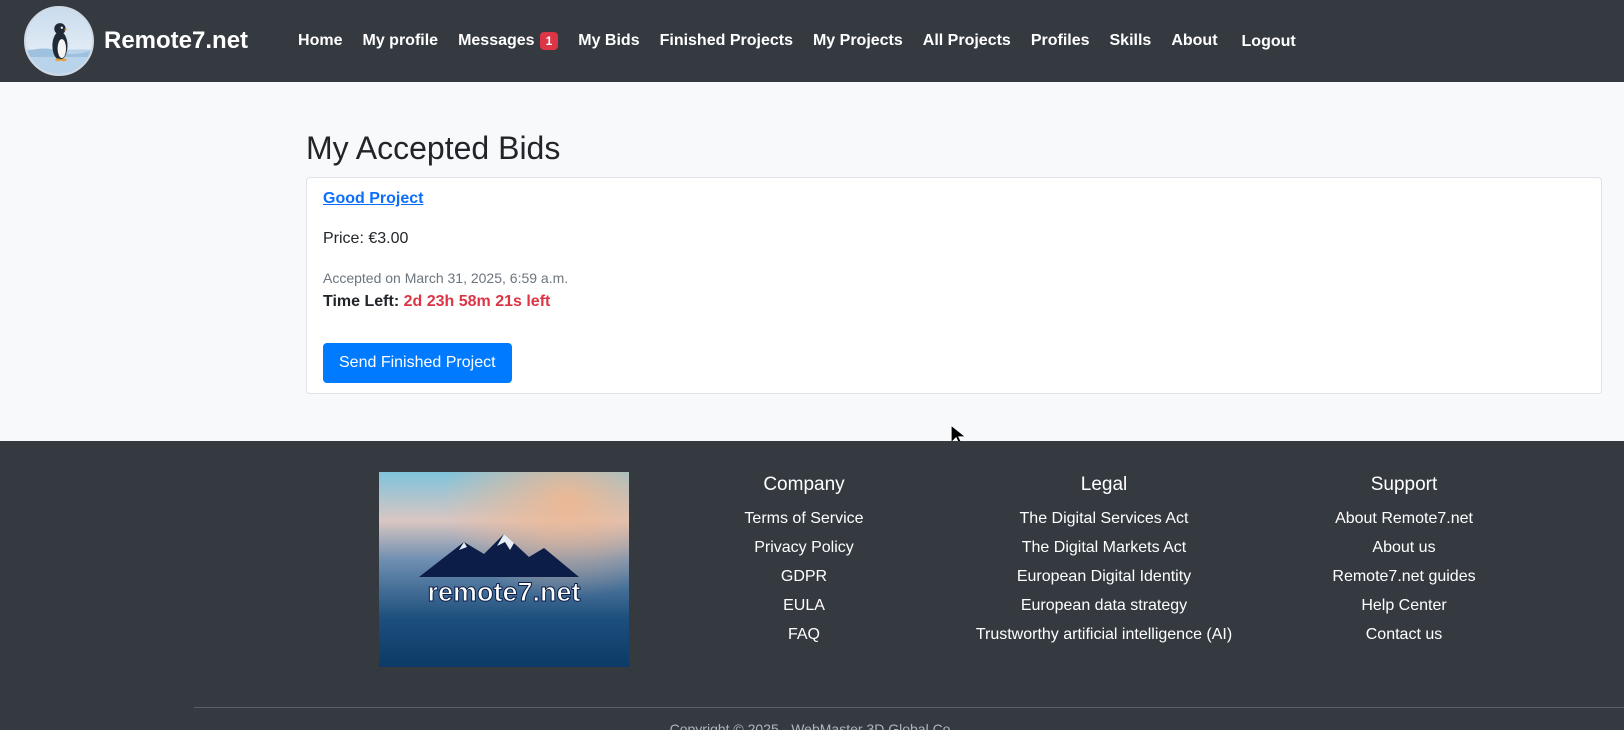 The height and width of the screenshot is (730, 1624). What do you see at coordinates (366, 238) in the screenshot?
I see `bid-price: Price: €3.00` at bounding box center [366, 238].